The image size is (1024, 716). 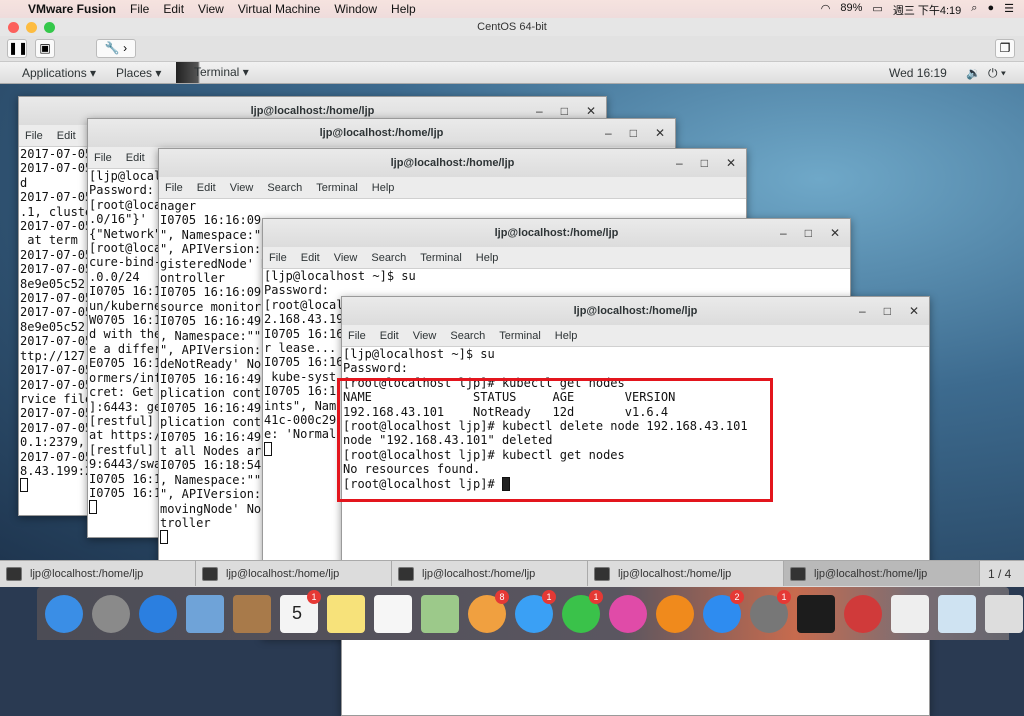 I want to click on zoom-window-button, so click(x=49, y=27).